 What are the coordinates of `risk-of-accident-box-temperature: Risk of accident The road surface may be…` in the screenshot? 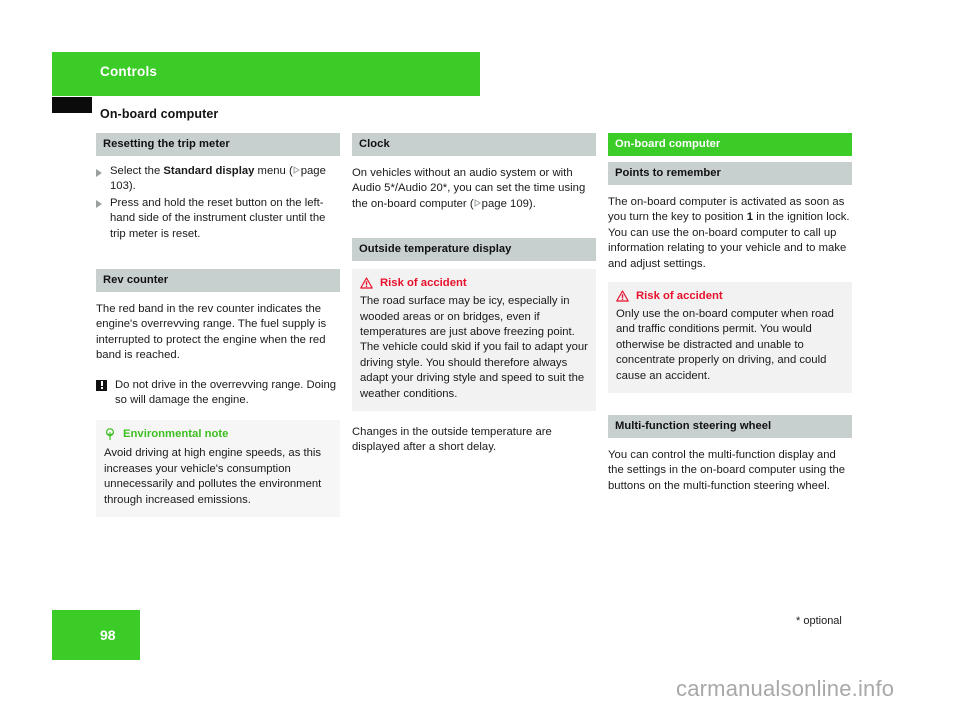 It's located at (474, 340).